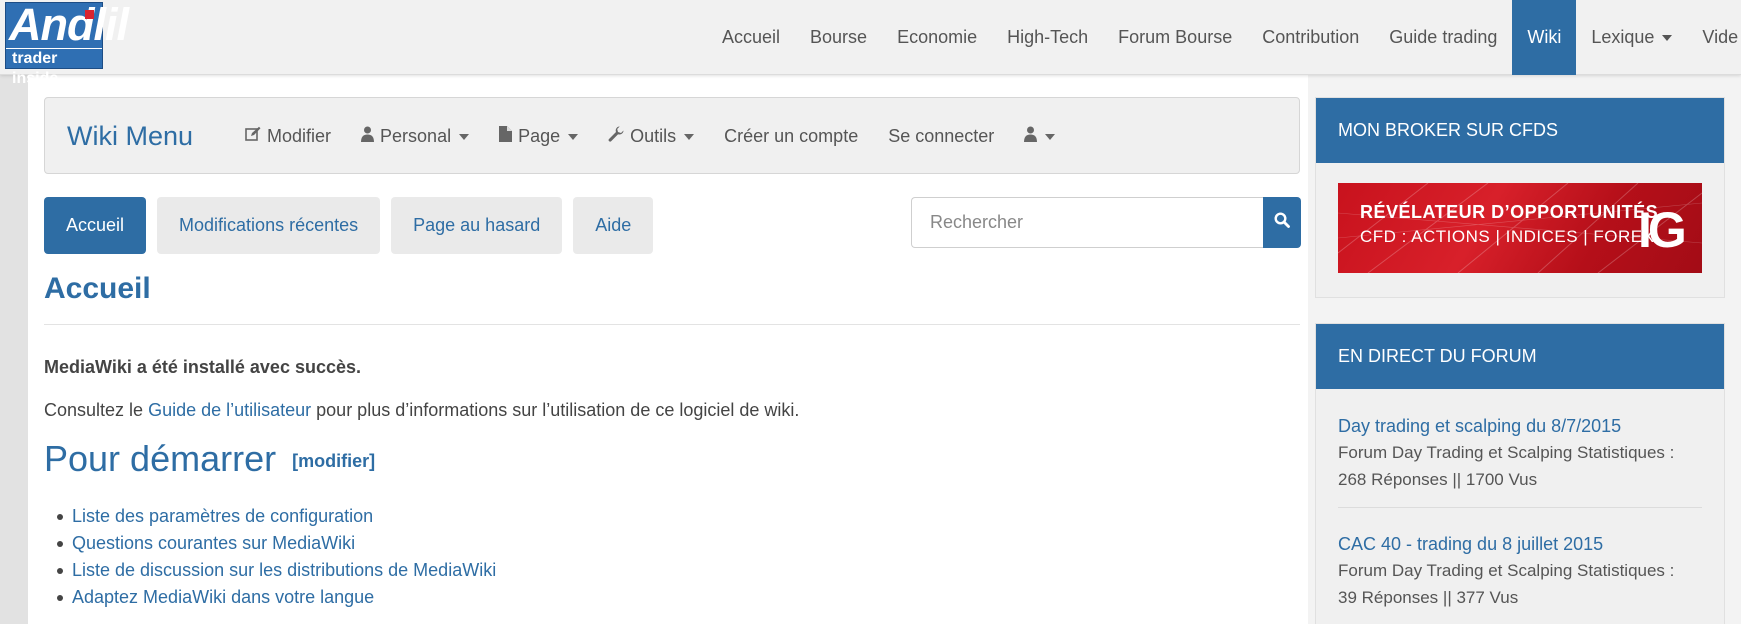 The height and width of the screenshot is (624, 1741). Describe the element at coordinates (299, 136) in the screenshot. I see `modifier-label: Modifier` at that location.